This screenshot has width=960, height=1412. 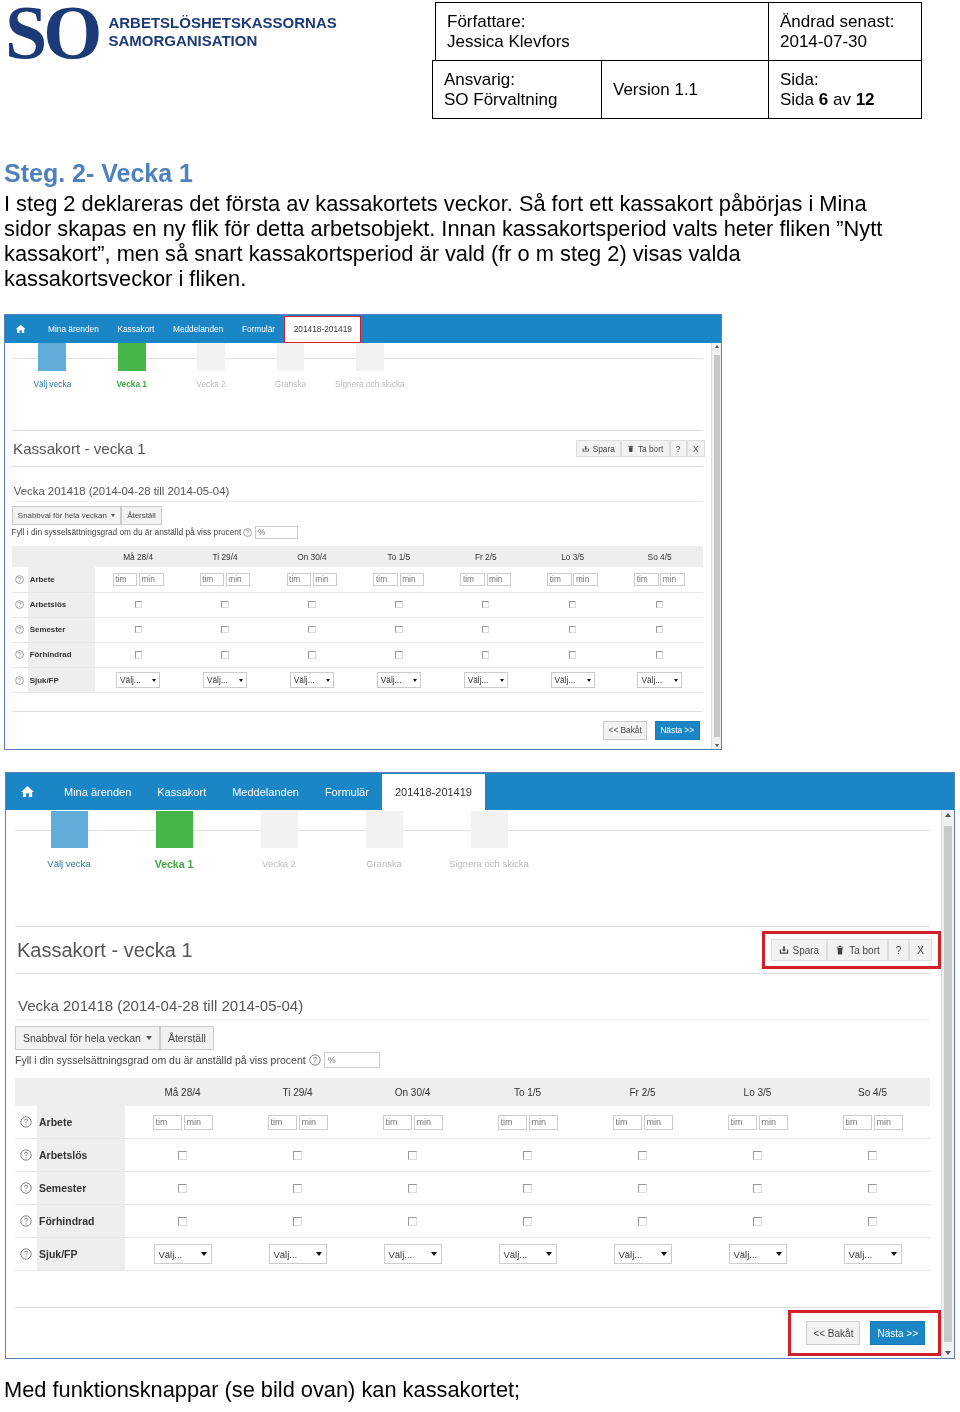 I want to click on toolbar-button: X, so click(x=920, y=950).